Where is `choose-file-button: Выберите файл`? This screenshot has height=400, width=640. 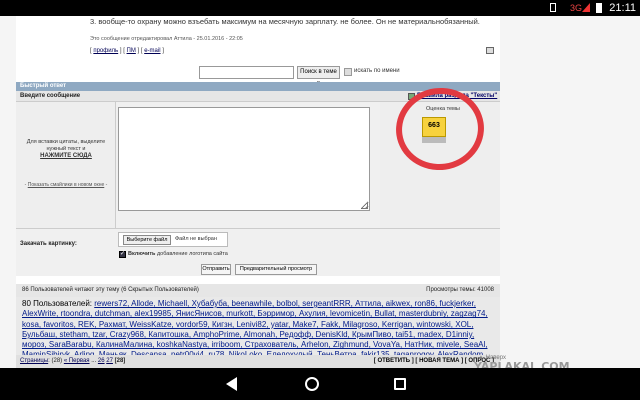
choose-file-button: Выберите файл is located at coordinates (147, 240).